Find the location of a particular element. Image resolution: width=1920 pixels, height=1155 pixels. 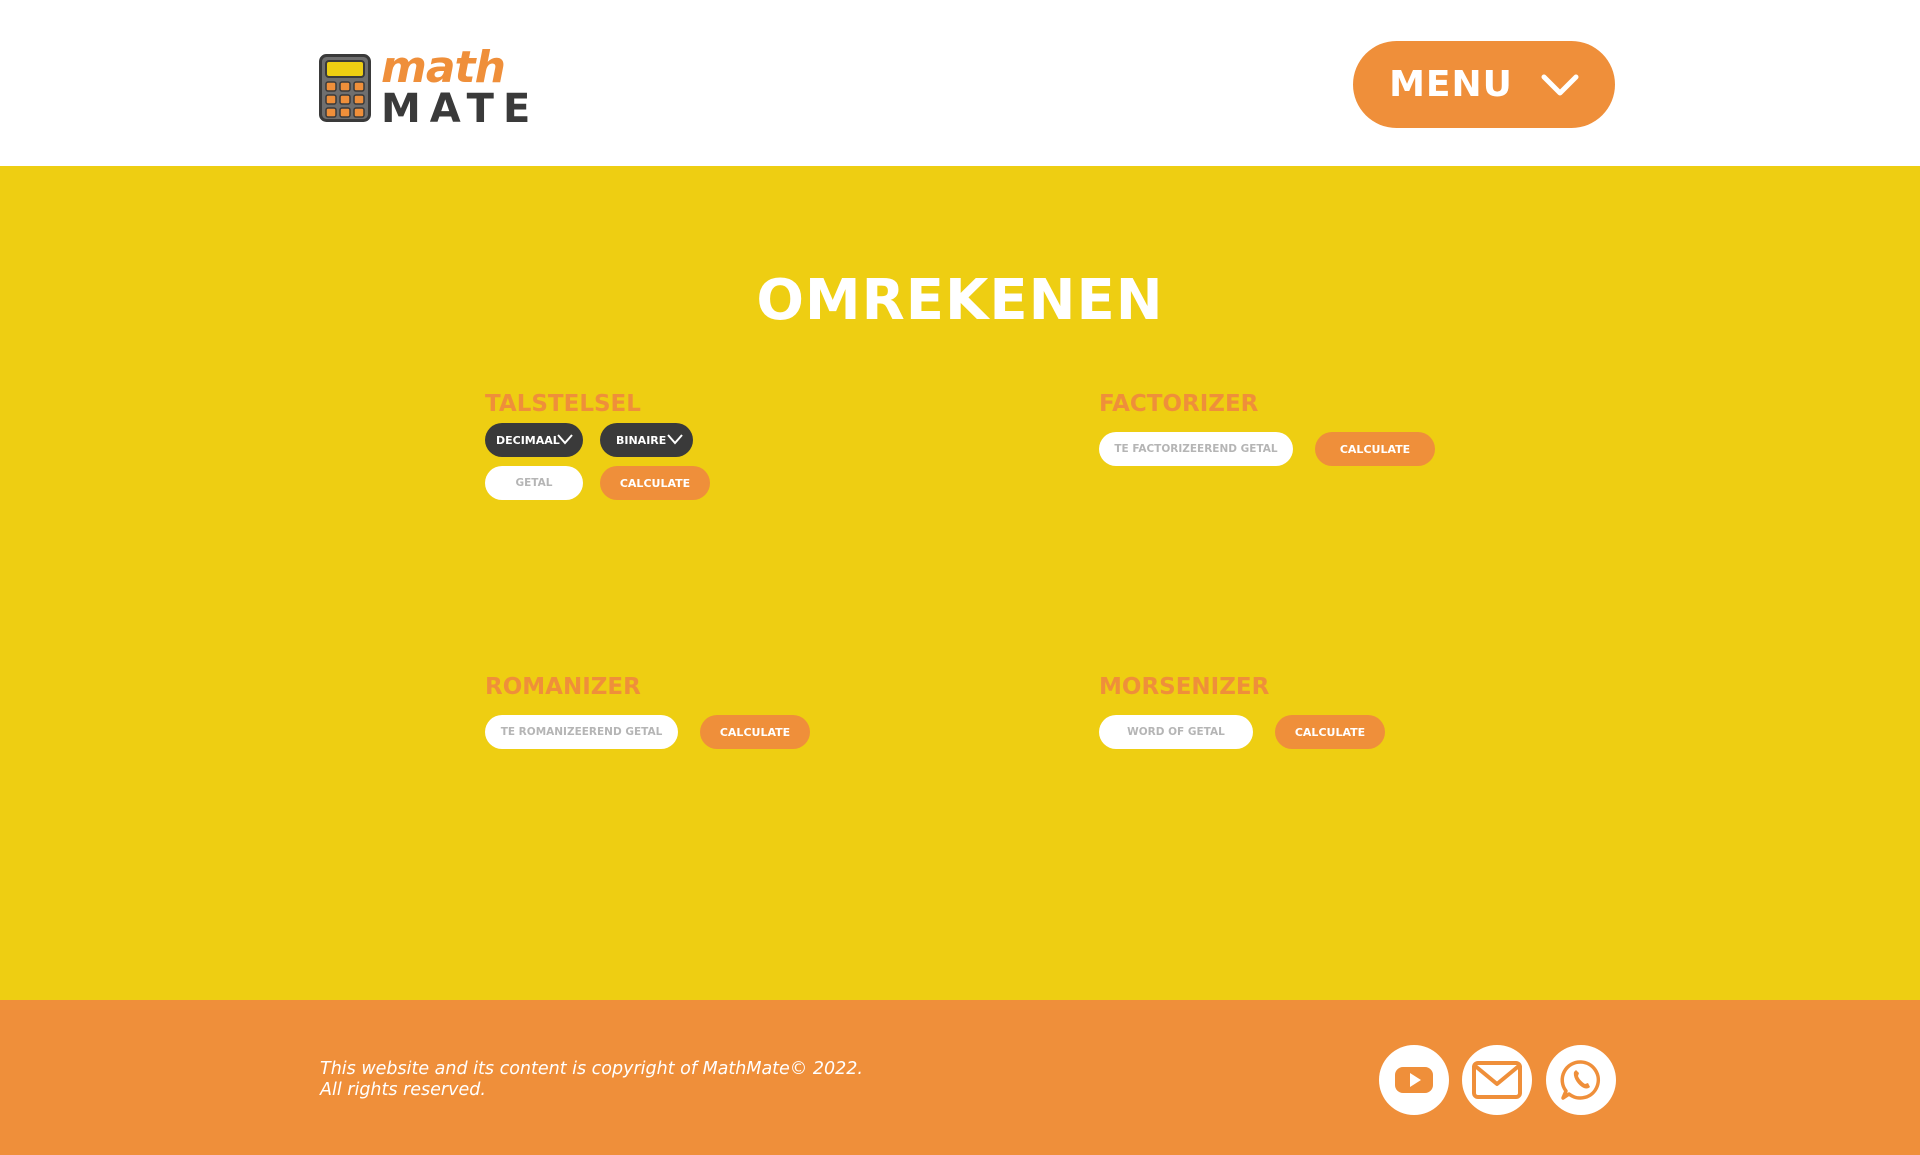

talstelsel-calculate-button: CALCULATE is located at coordinates (655, 483).